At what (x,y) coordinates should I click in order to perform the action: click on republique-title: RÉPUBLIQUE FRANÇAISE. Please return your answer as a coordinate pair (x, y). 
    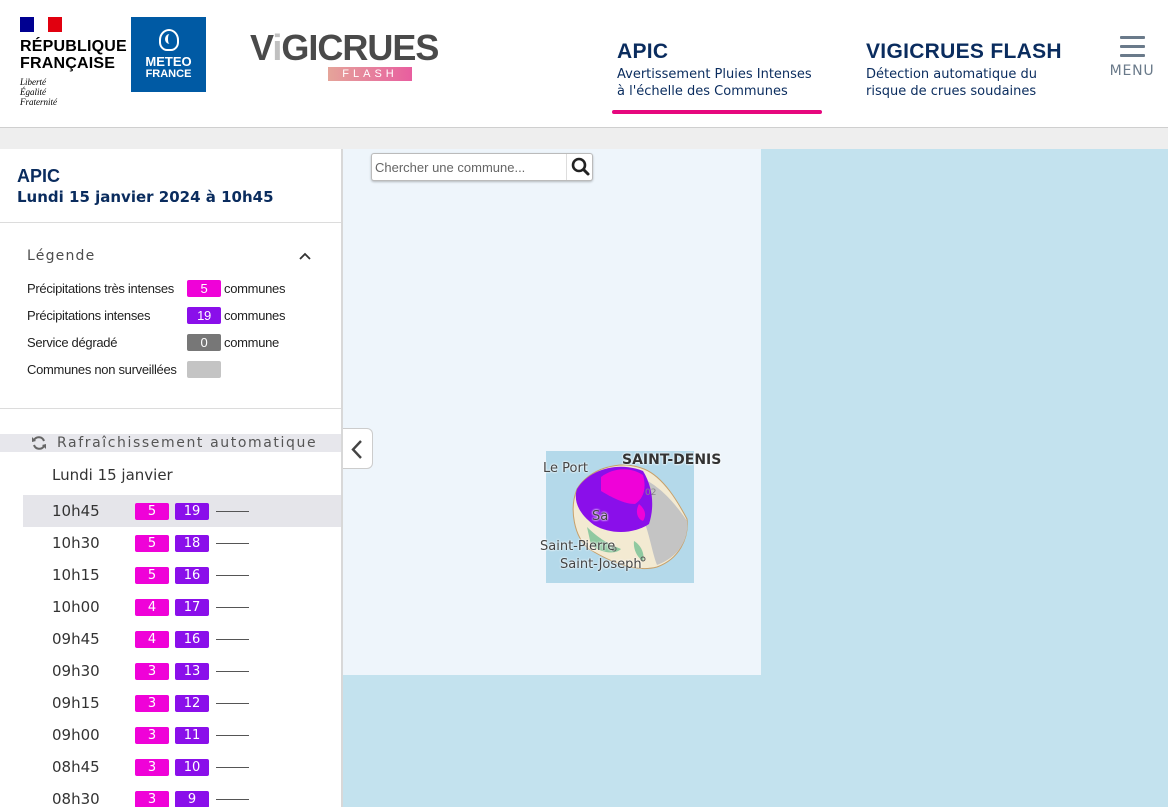
    Looking at the image, I should click on (73, 55).